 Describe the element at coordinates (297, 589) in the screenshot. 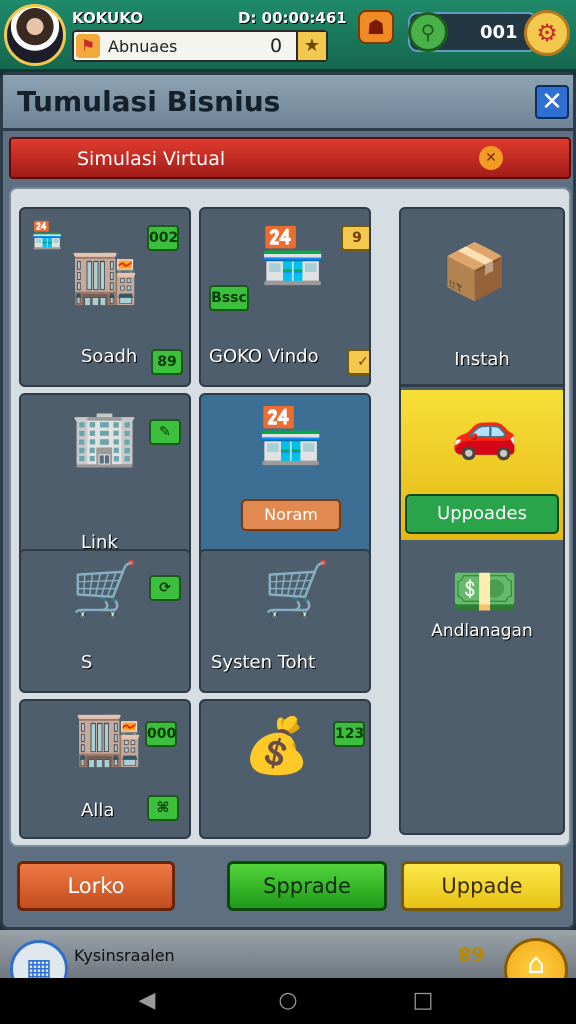

I see `cart-icon: 🛒` at that location.